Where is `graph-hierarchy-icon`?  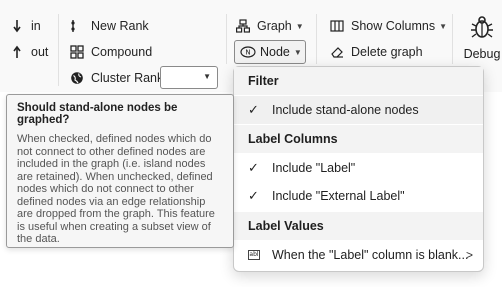 graph-hierarchy-icon is located at coordinates (243, 26).